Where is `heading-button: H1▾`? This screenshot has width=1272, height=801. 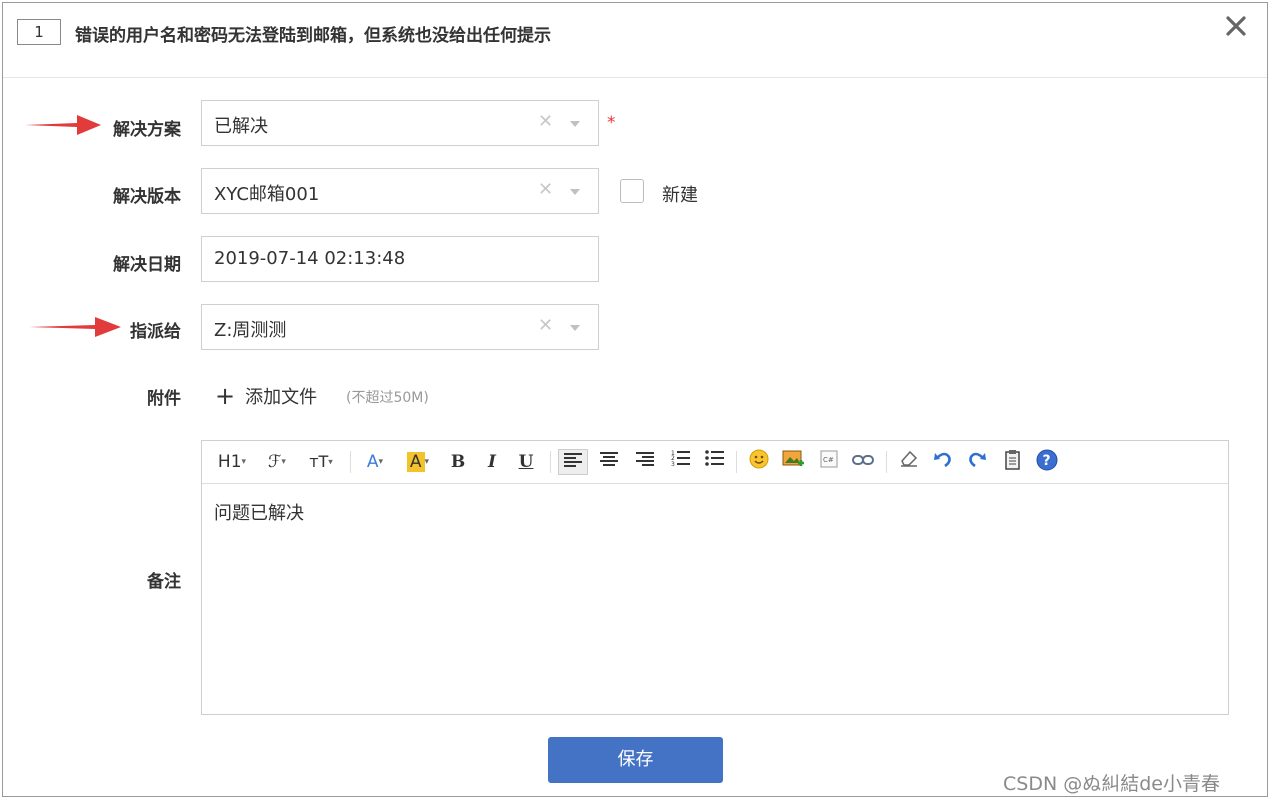 heading-button: H1▾ is located at coordinates (232, 462).